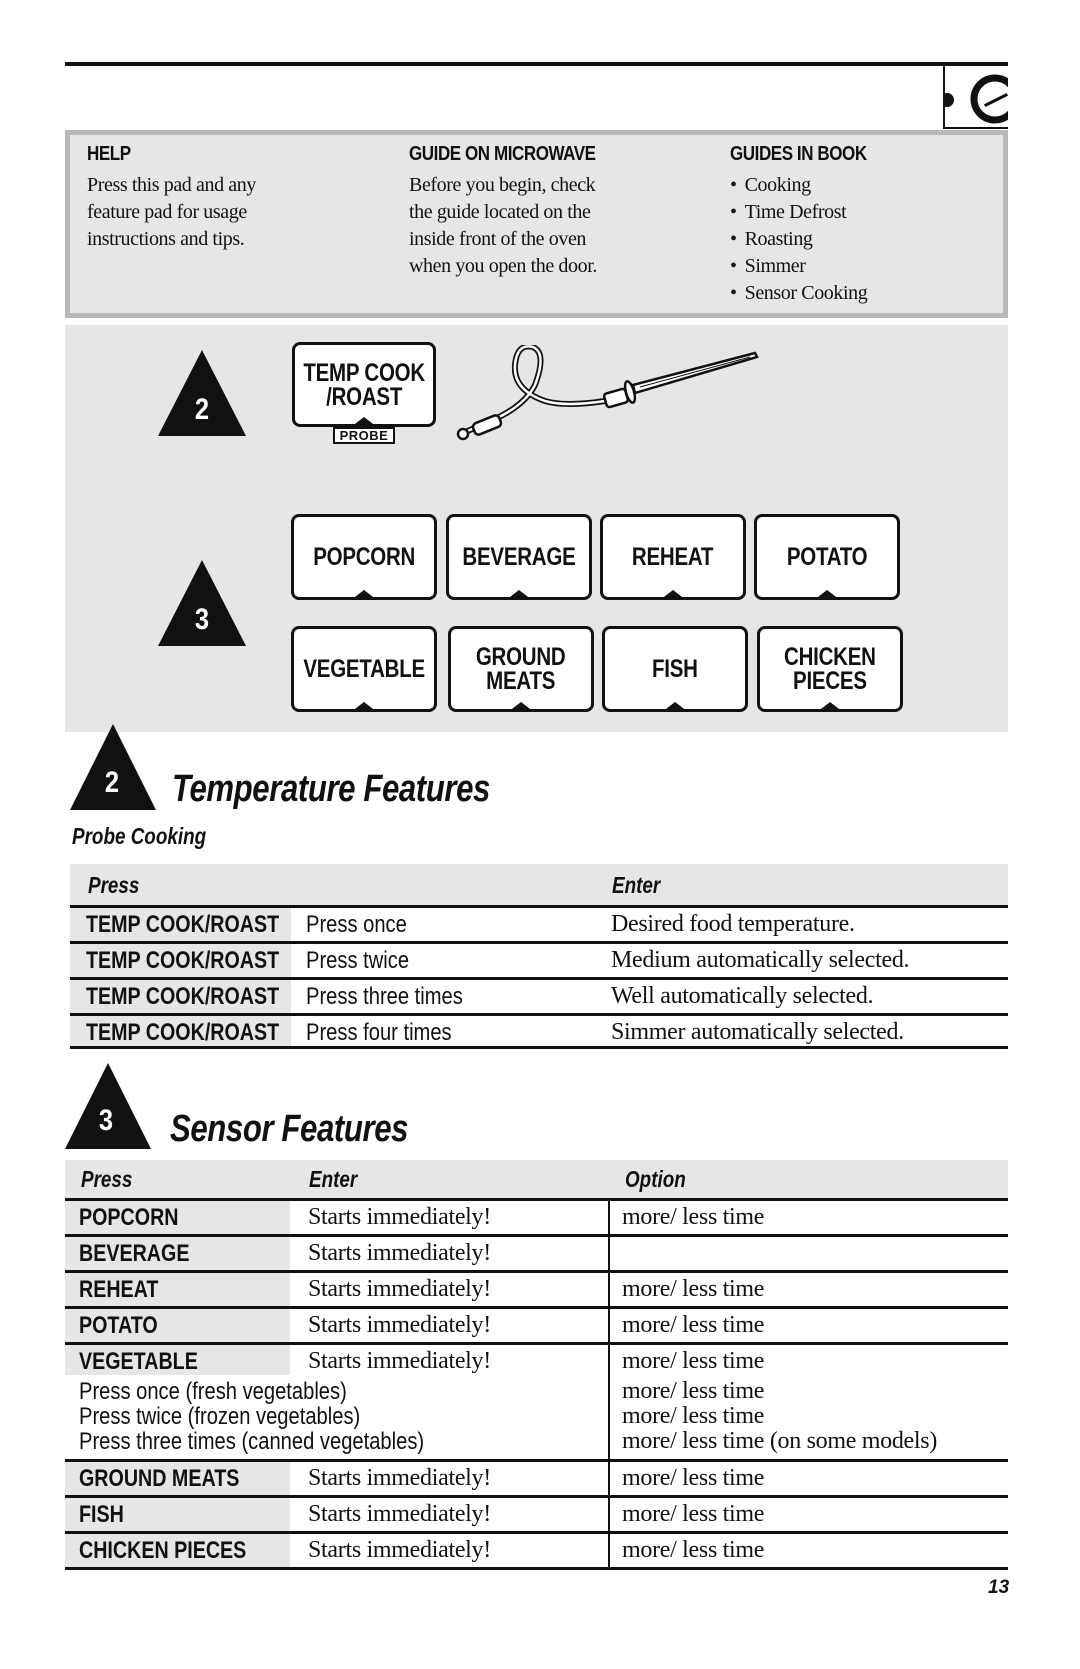 The width and height of the screenshot is (1080, 1669). What do you see at coordinates (609, 1384) in the screenshot?
I see `column-divider` at bounding box center [609, 1384].